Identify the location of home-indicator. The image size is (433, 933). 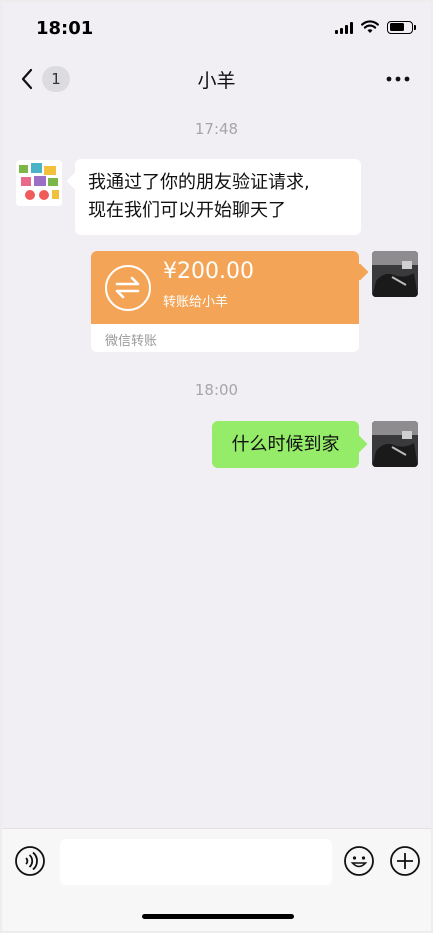
(218, 916).